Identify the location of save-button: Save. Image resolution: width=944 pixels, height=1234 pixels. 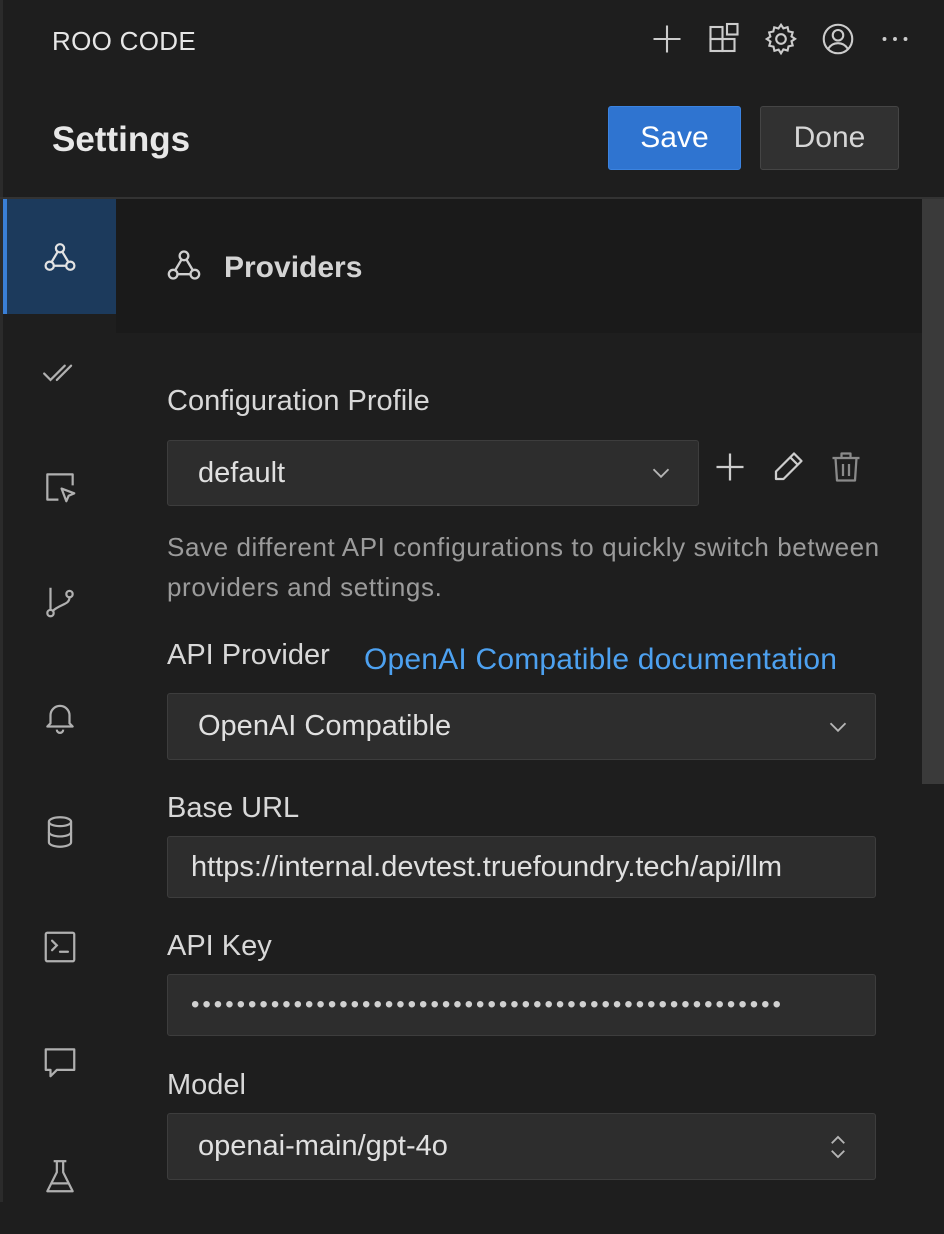
(674, 138).